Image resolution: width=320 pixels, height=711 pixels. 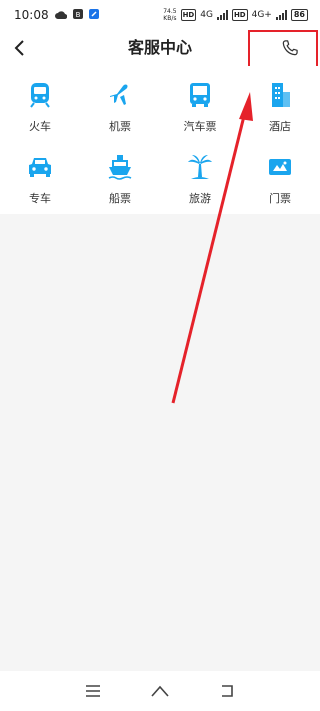 I want to click on service-hotel: 酒店, so click(x=280, y=106).